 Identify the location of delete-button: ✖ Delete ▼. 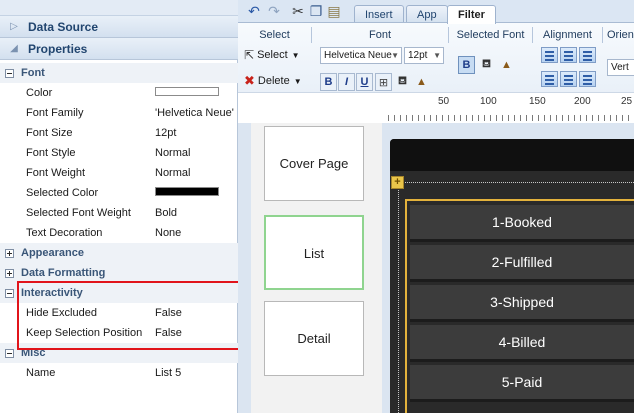
(273, 81).